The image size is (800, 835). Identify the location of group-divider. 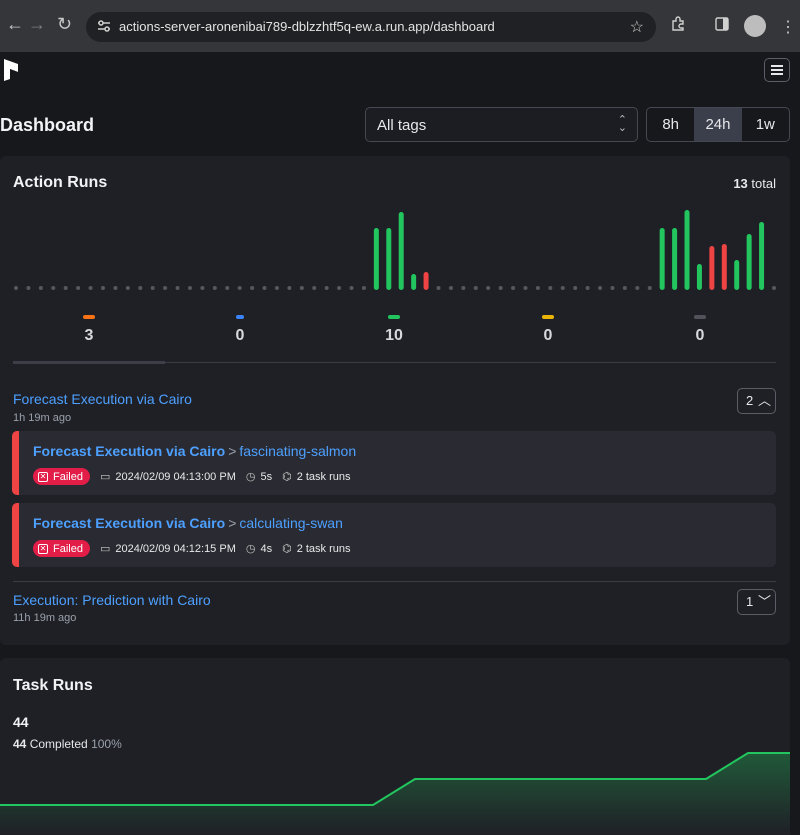
(394, 581).